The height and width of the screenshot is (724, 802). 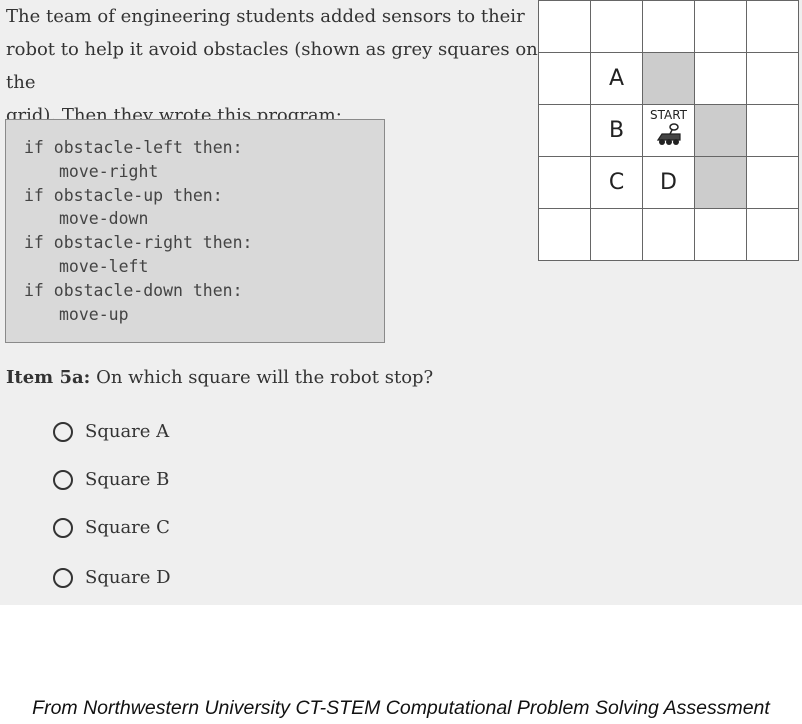 I want to click on option-square-c: Square C, so click(x=111, y=527).